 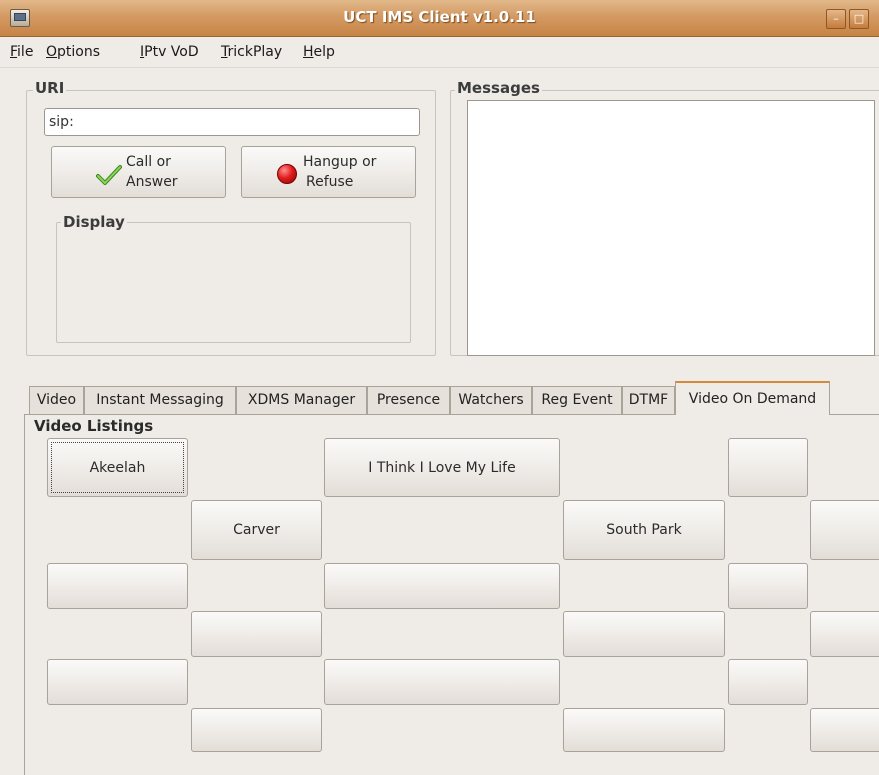 I want to click on video-button-south-park: South Park, so click(x=644, y=530).